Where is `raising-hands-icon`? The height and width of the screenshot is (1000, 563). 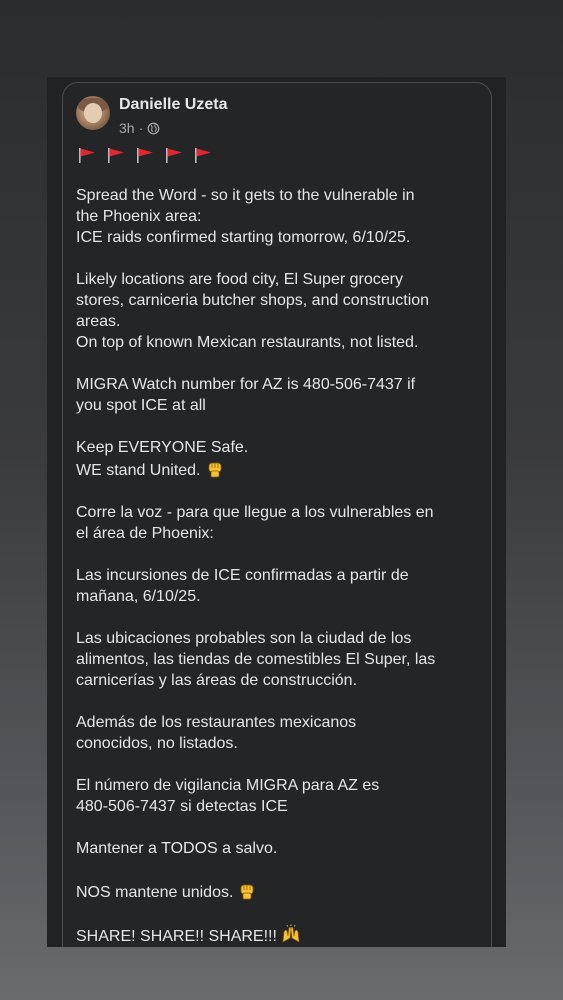
raising-hands-icon is located at coordinates (291, 933).